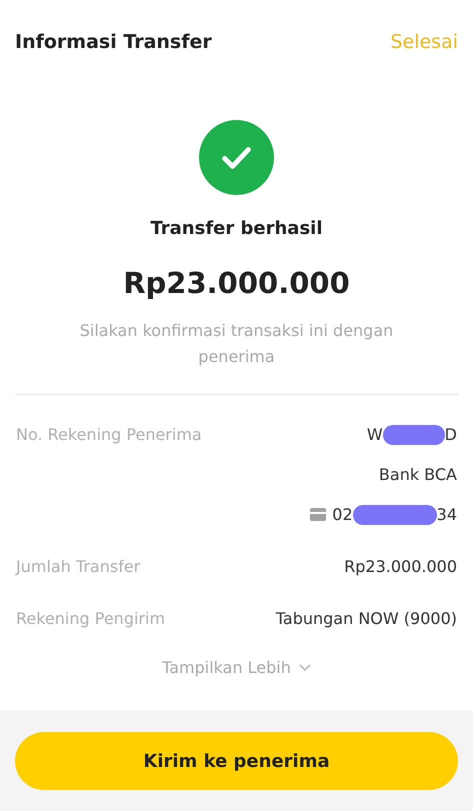 The width and height of the screenshot is (473, 811). I want to click on send-button: Kirim ke penerima, so click(236, 761).